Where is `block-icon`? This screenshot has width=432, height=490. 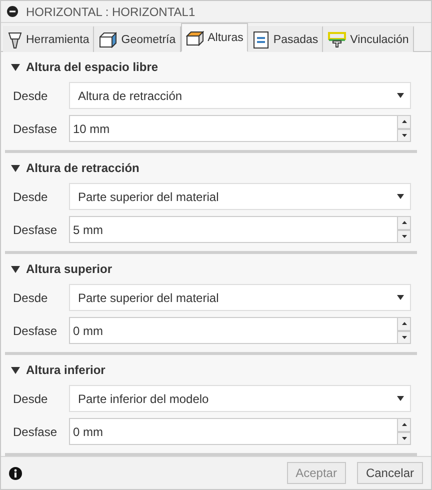 block-icon is located at coordinates (195, 38).